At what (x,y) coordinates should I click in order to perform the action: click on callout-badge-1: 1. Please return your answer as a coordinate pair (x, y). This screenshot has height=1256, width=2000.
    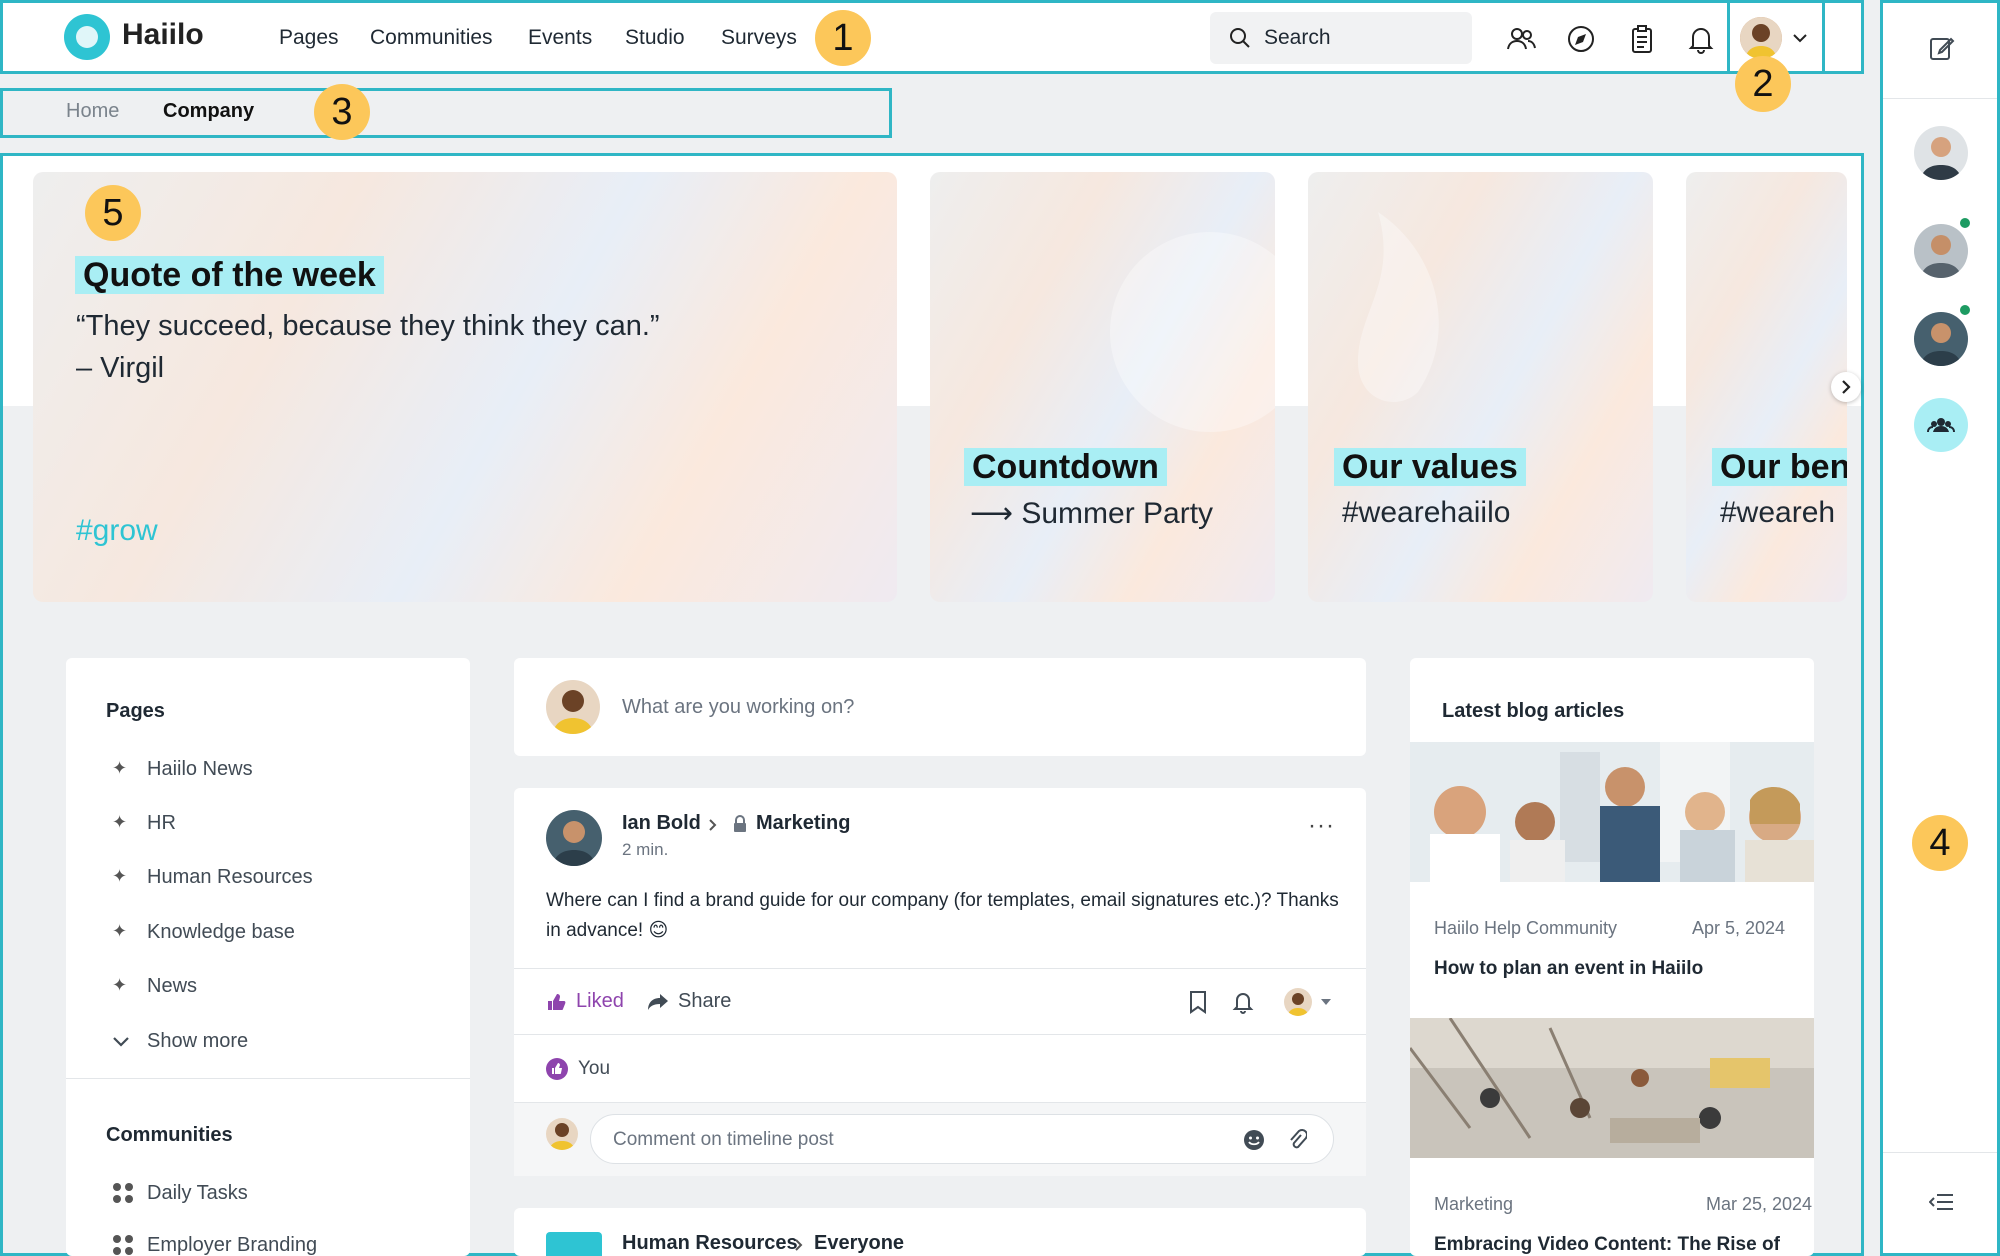
    Looking at the image, I should click on (843, 38).